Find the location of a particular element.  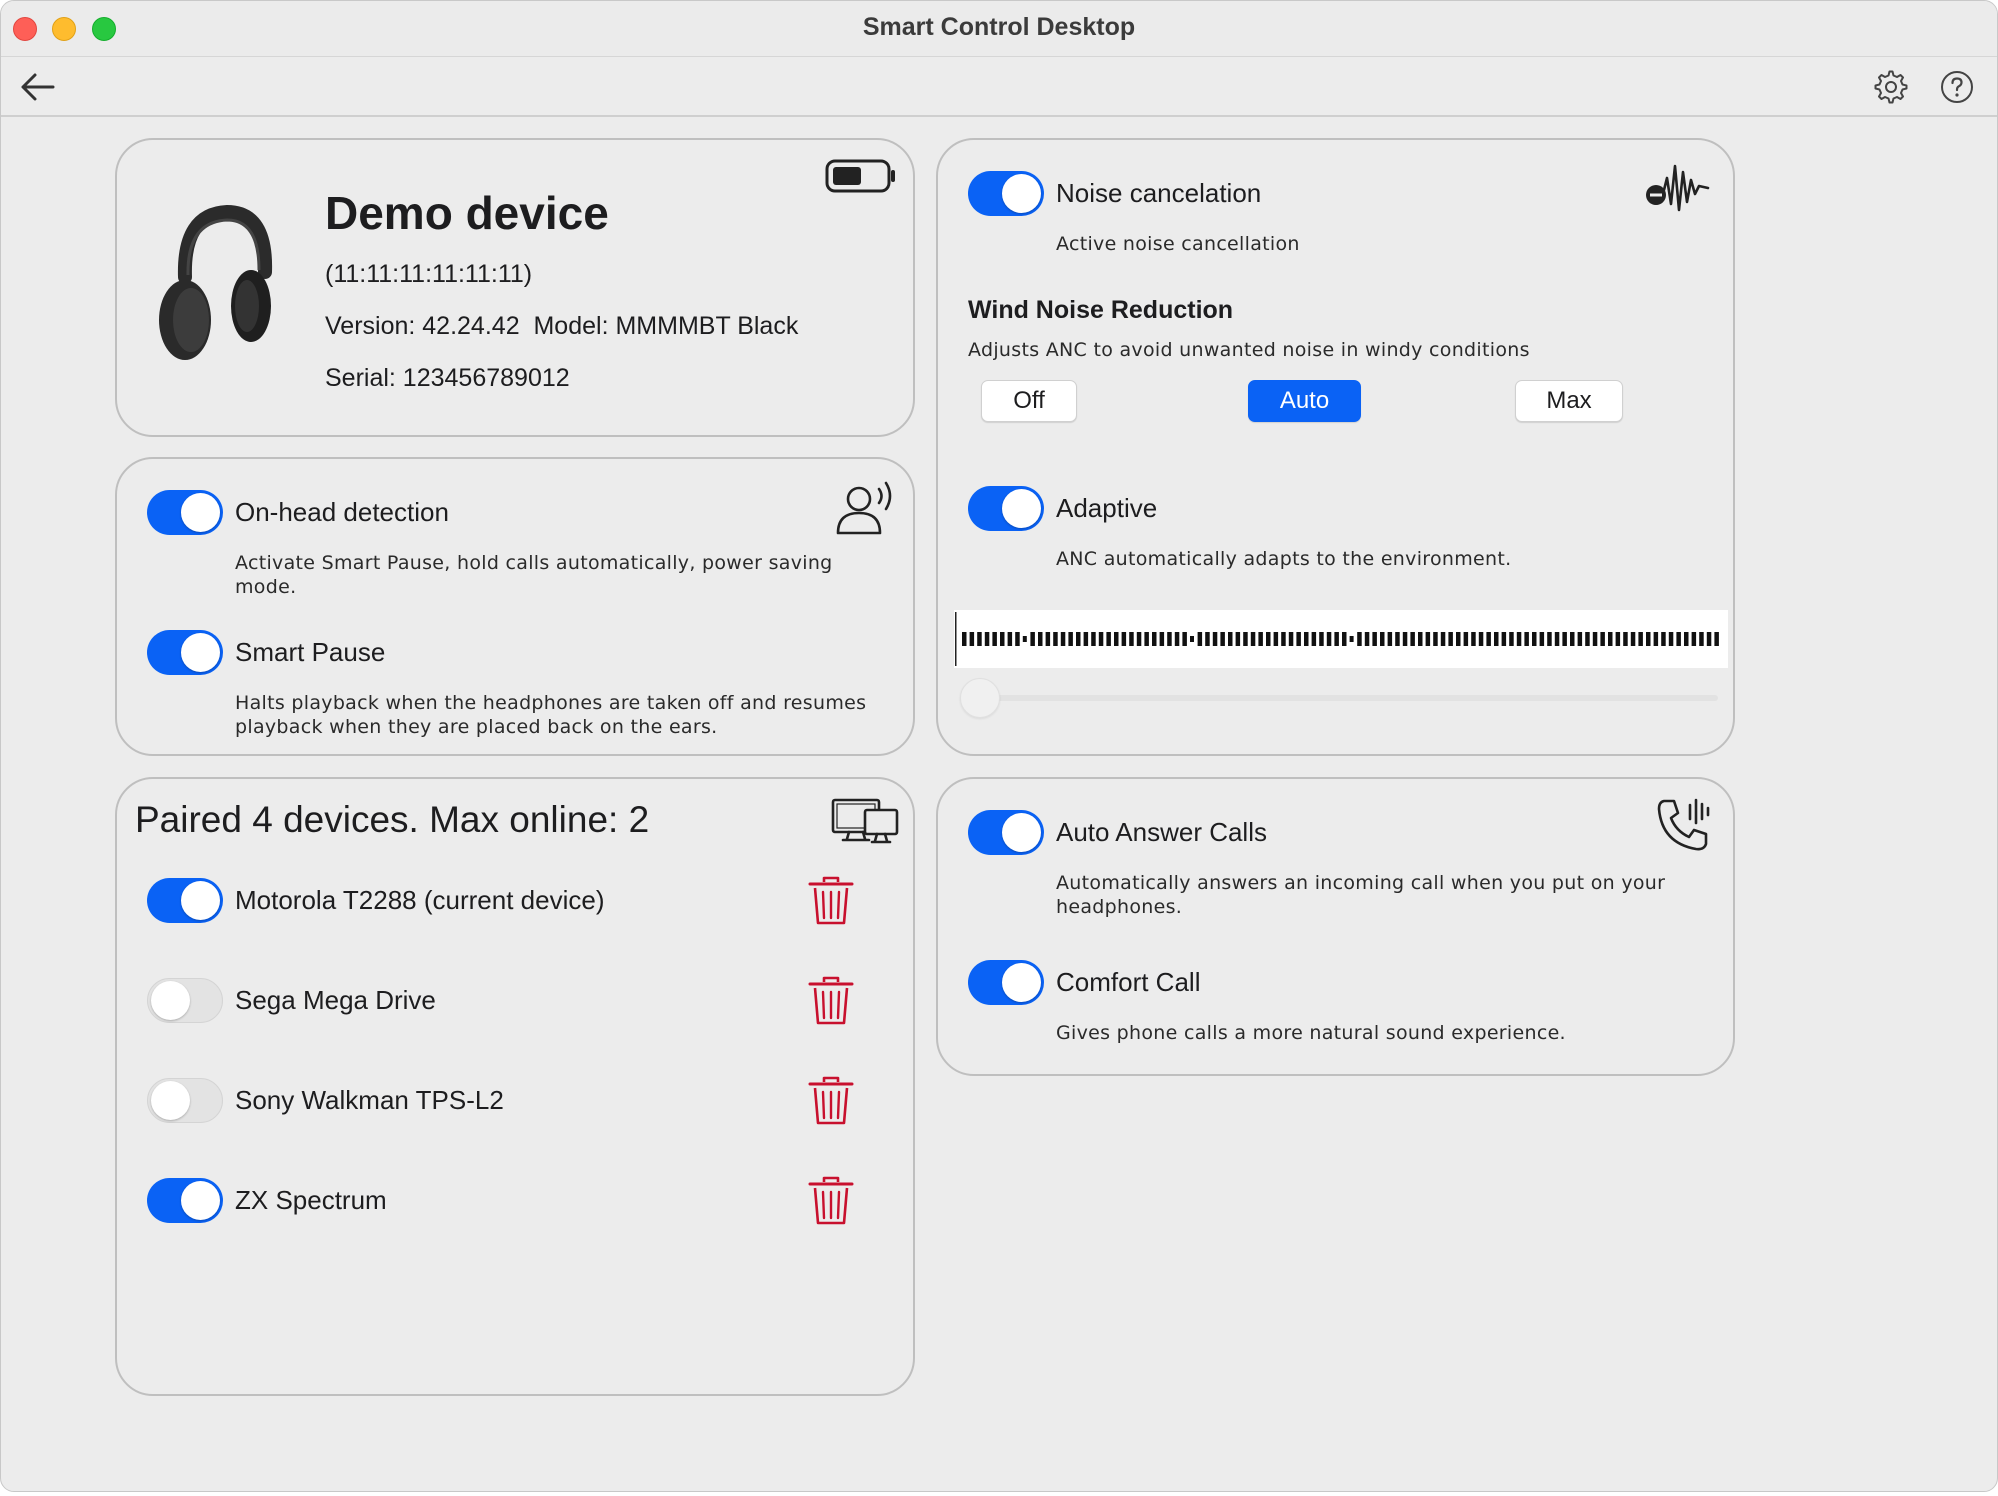

paired-devices-title: Paired 4 devices. Max online: 2 is located at coordinates (392, 819).